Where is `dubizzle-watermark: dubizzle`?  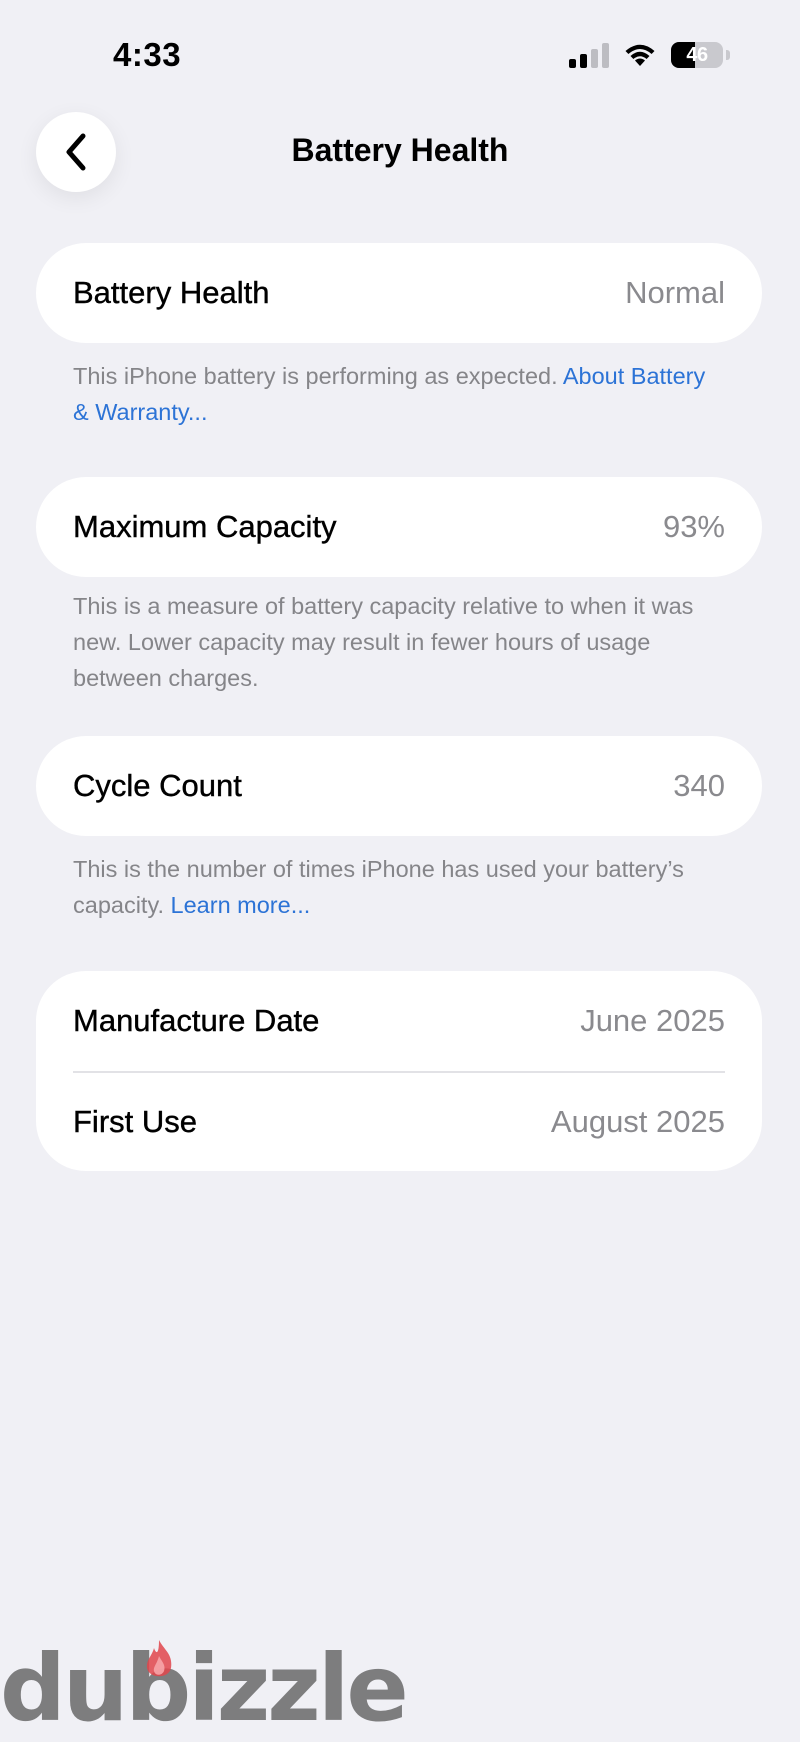
dubizzle-watermark: dubizzle is located at coordinates (204, 1688).